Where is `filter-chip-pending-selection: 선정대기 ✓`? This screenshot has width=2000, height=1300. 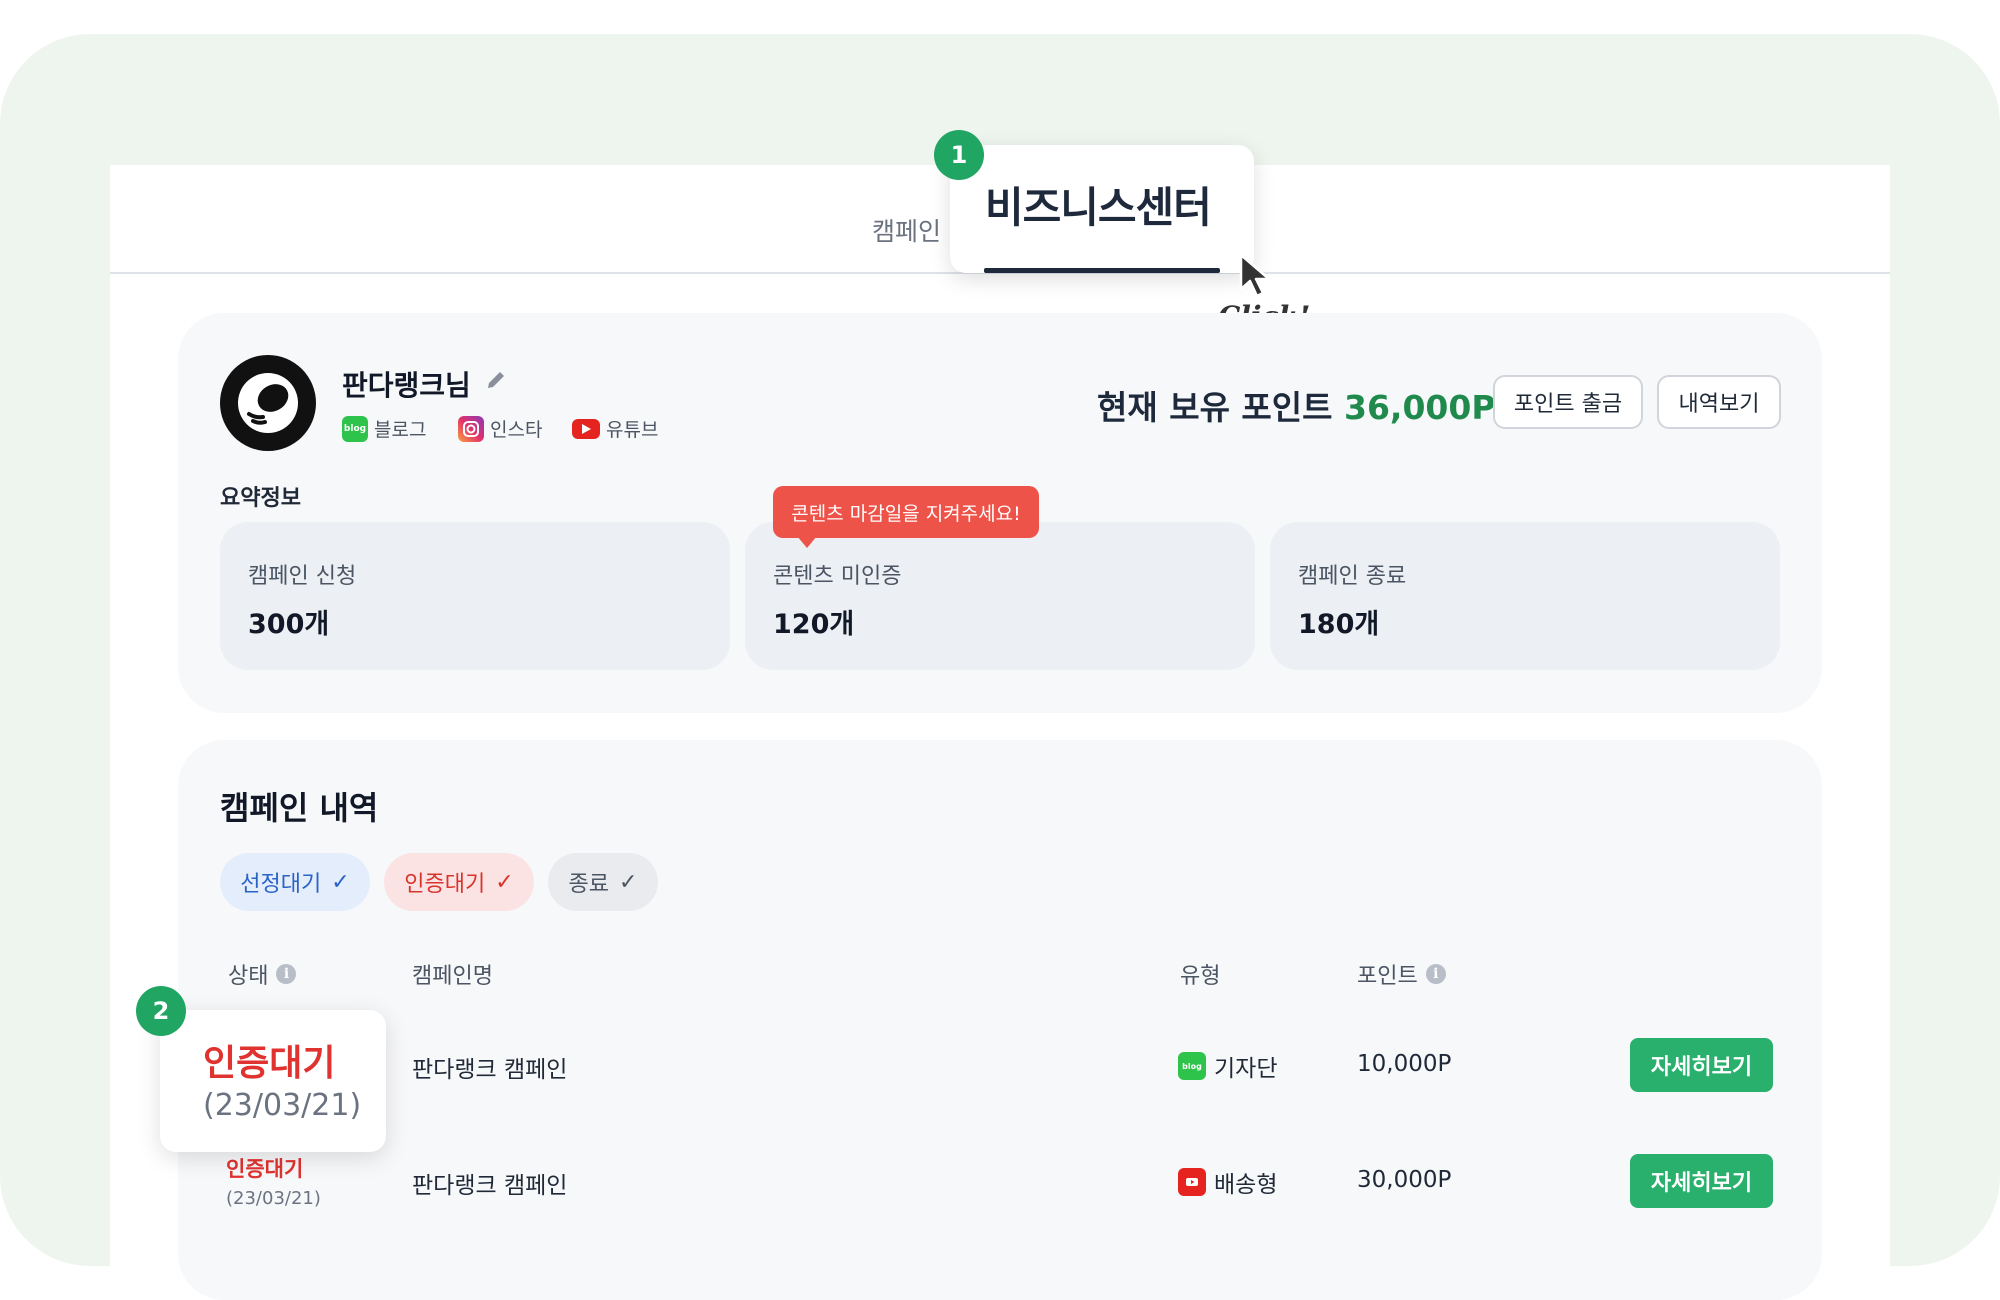
filter-chip-pending-selection: 선정대기 ✓ is located at coordinates (295, 882).